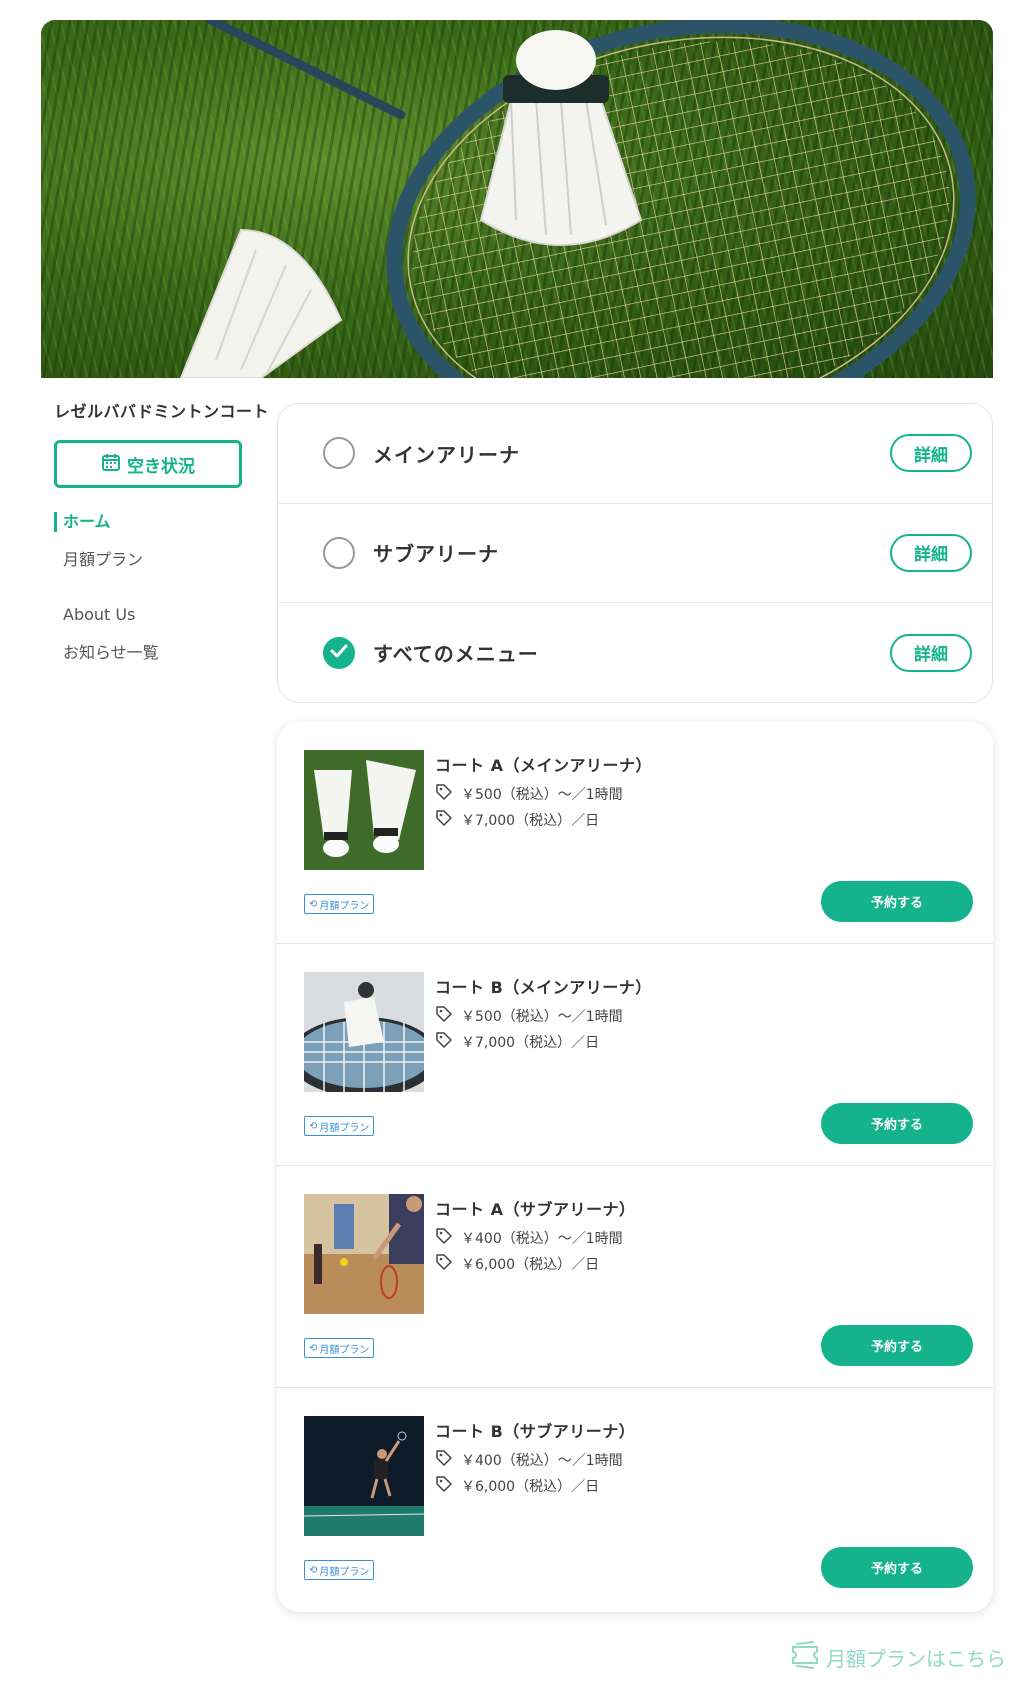 The height and width of the screenshot is (1697, 1036). What do you see at coordinates (161, 411) in the screenshot?
I see `site-title: レゼルババドミントンコート` at bounding box center [161, 411].